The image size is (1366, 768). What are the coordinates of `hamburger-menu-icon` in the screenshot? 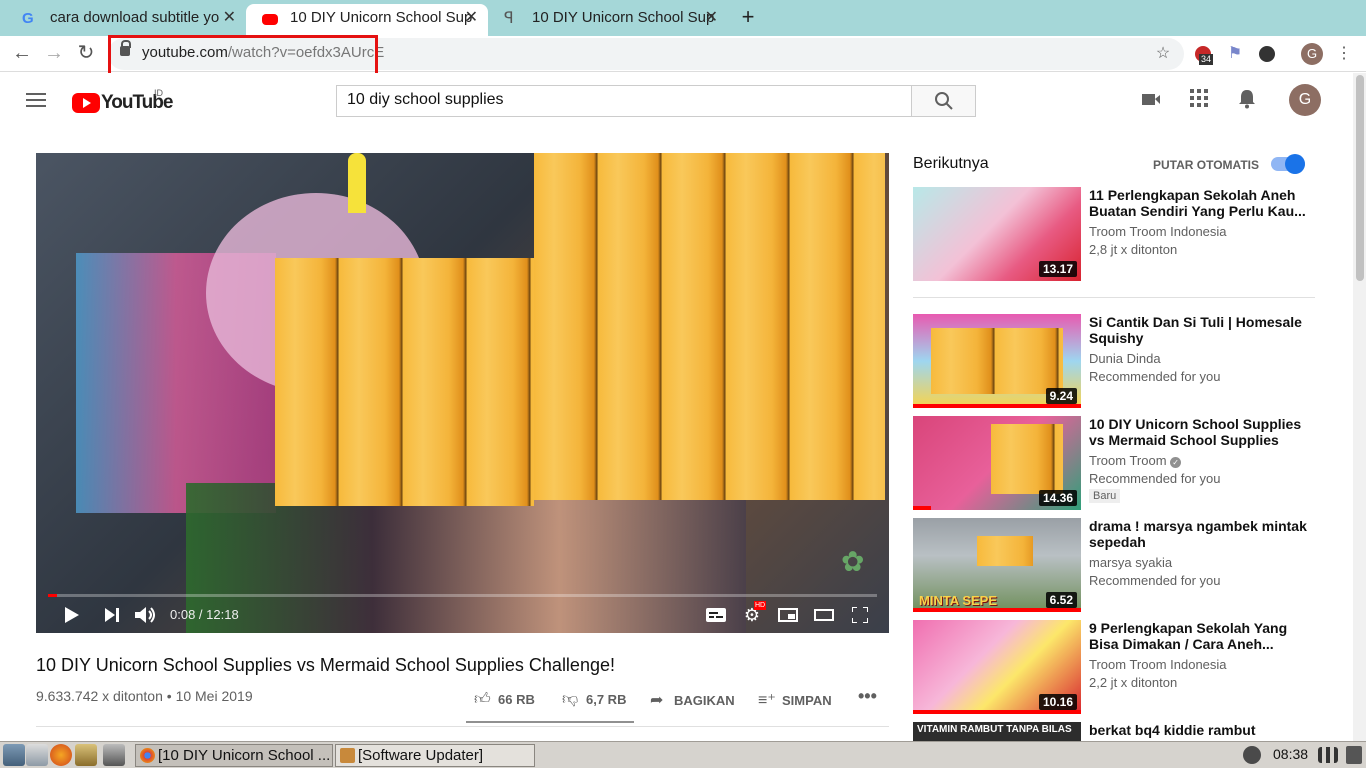 It's located at (36, 100).